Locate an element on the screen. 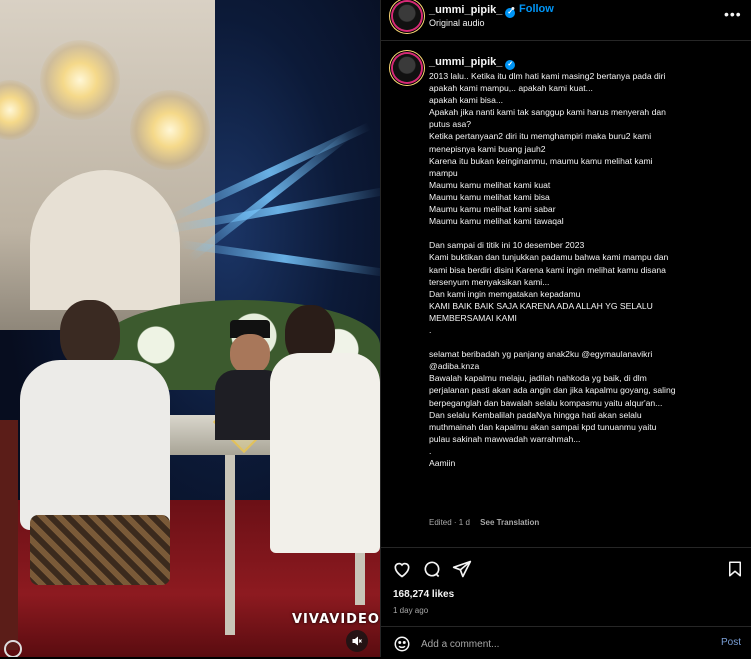  see-translation-link: See Translation is located at coordinates (509, 522).